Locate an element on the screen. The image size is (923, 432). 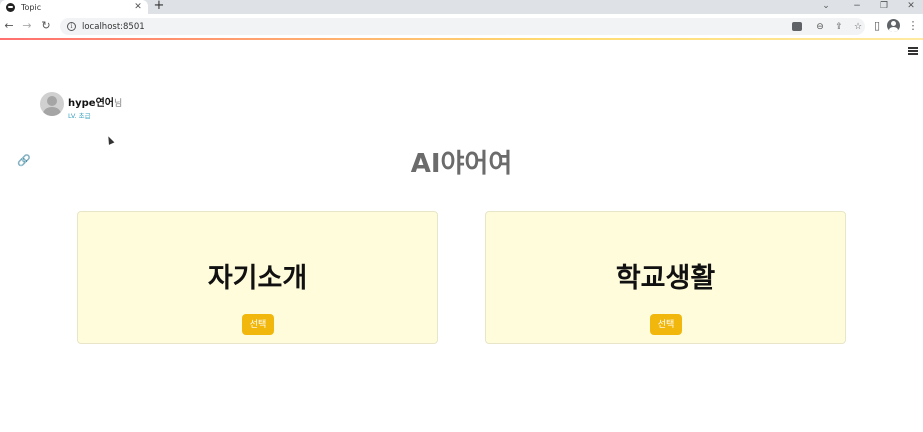
user-profile: hype연어님 LV. 초급 is located at coordinates (81, 106).